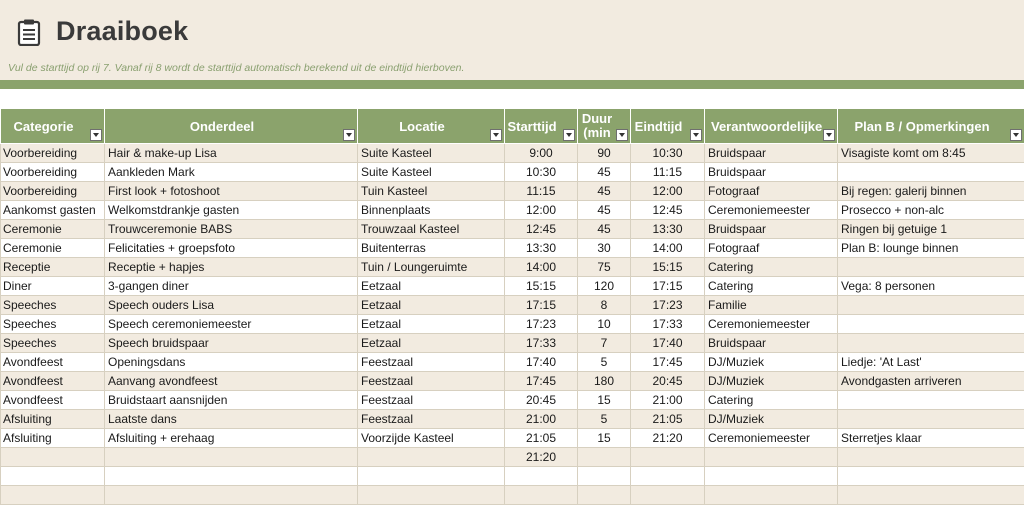 The height and width of the screenshot is (505, 1024). What do you see at coordinates (231, 267) in the screenshot?
I see `cell-onderdeel: Receptie + hapjes` at bounding box center [231, 267].